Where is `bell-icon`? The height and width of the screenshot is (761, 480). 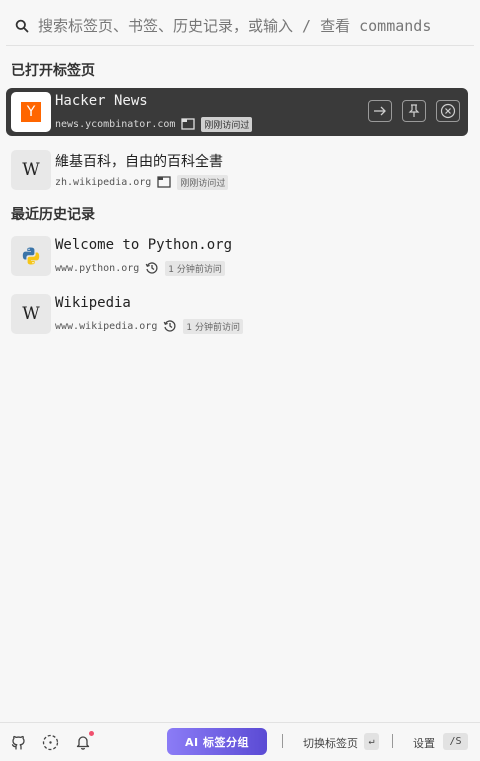
bell-icon is located at coordinates (83, 742).